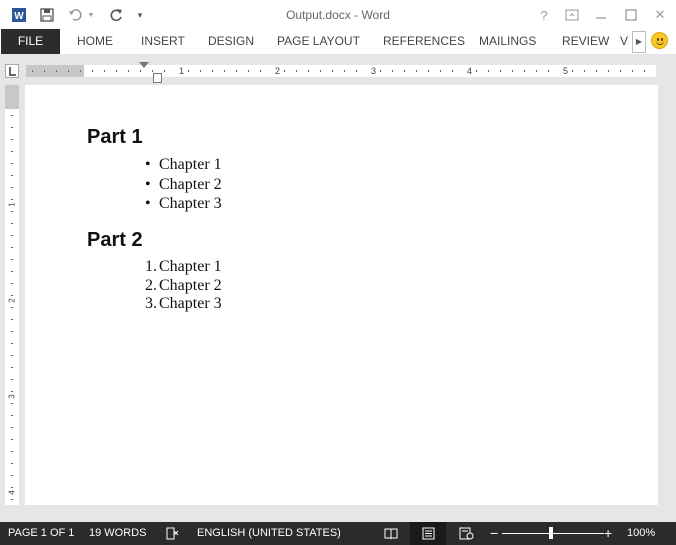 This screenshot has height=545, width=676. Describe the element at coordinates (116, 15) in the screenshot. I see `redo-icon` at that location.